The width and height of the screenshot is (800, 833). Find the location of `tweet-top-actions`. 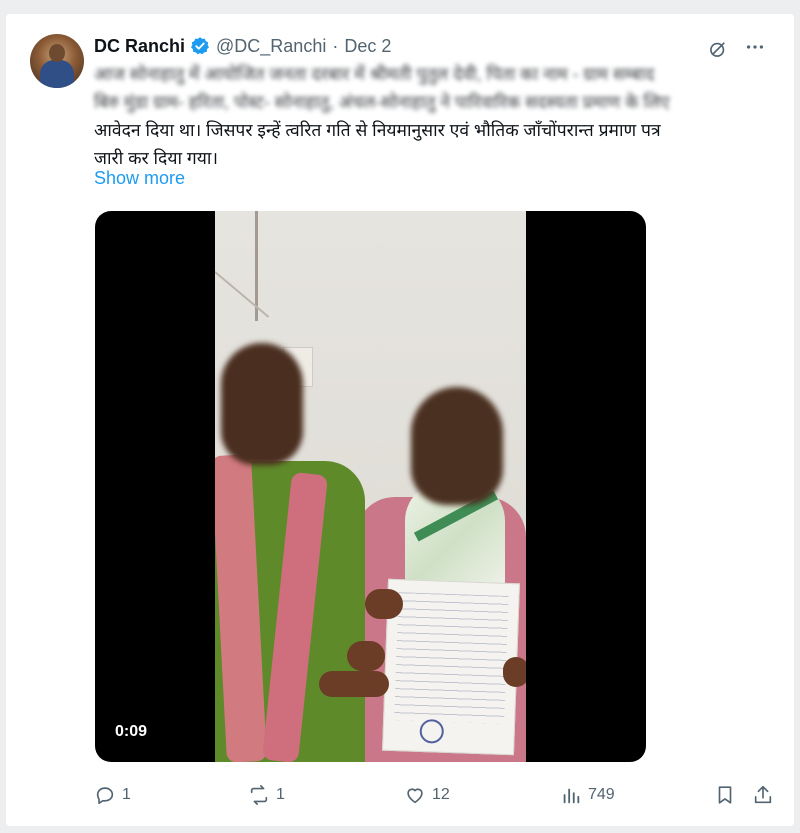

tweet-top-actions is located at coordinates (737, 48).